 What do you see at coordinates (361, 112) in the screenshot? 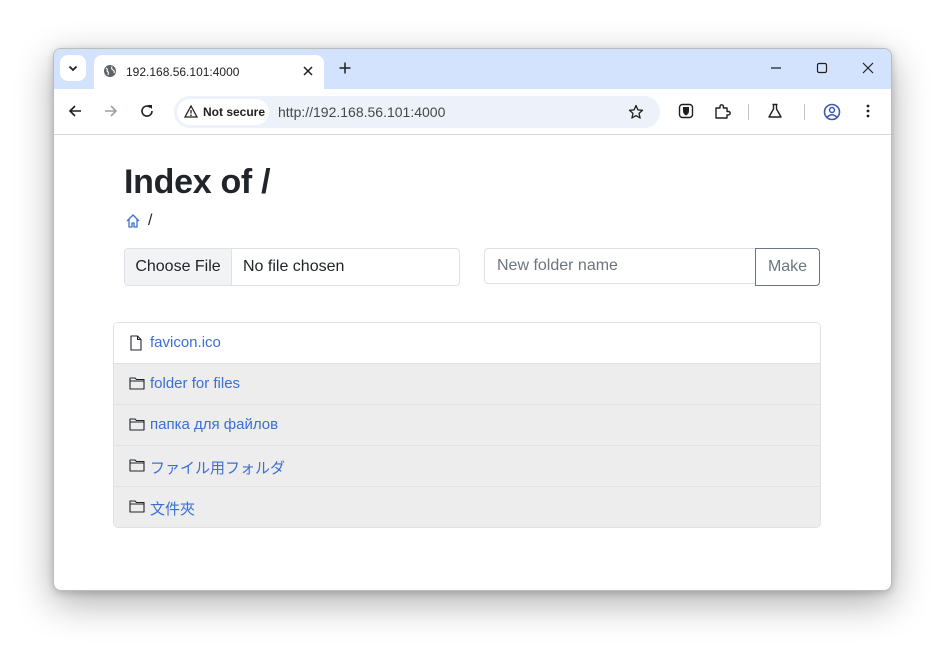
I see `url-text: http://192.168.56.101:4000` at bounding box center [361, 112].